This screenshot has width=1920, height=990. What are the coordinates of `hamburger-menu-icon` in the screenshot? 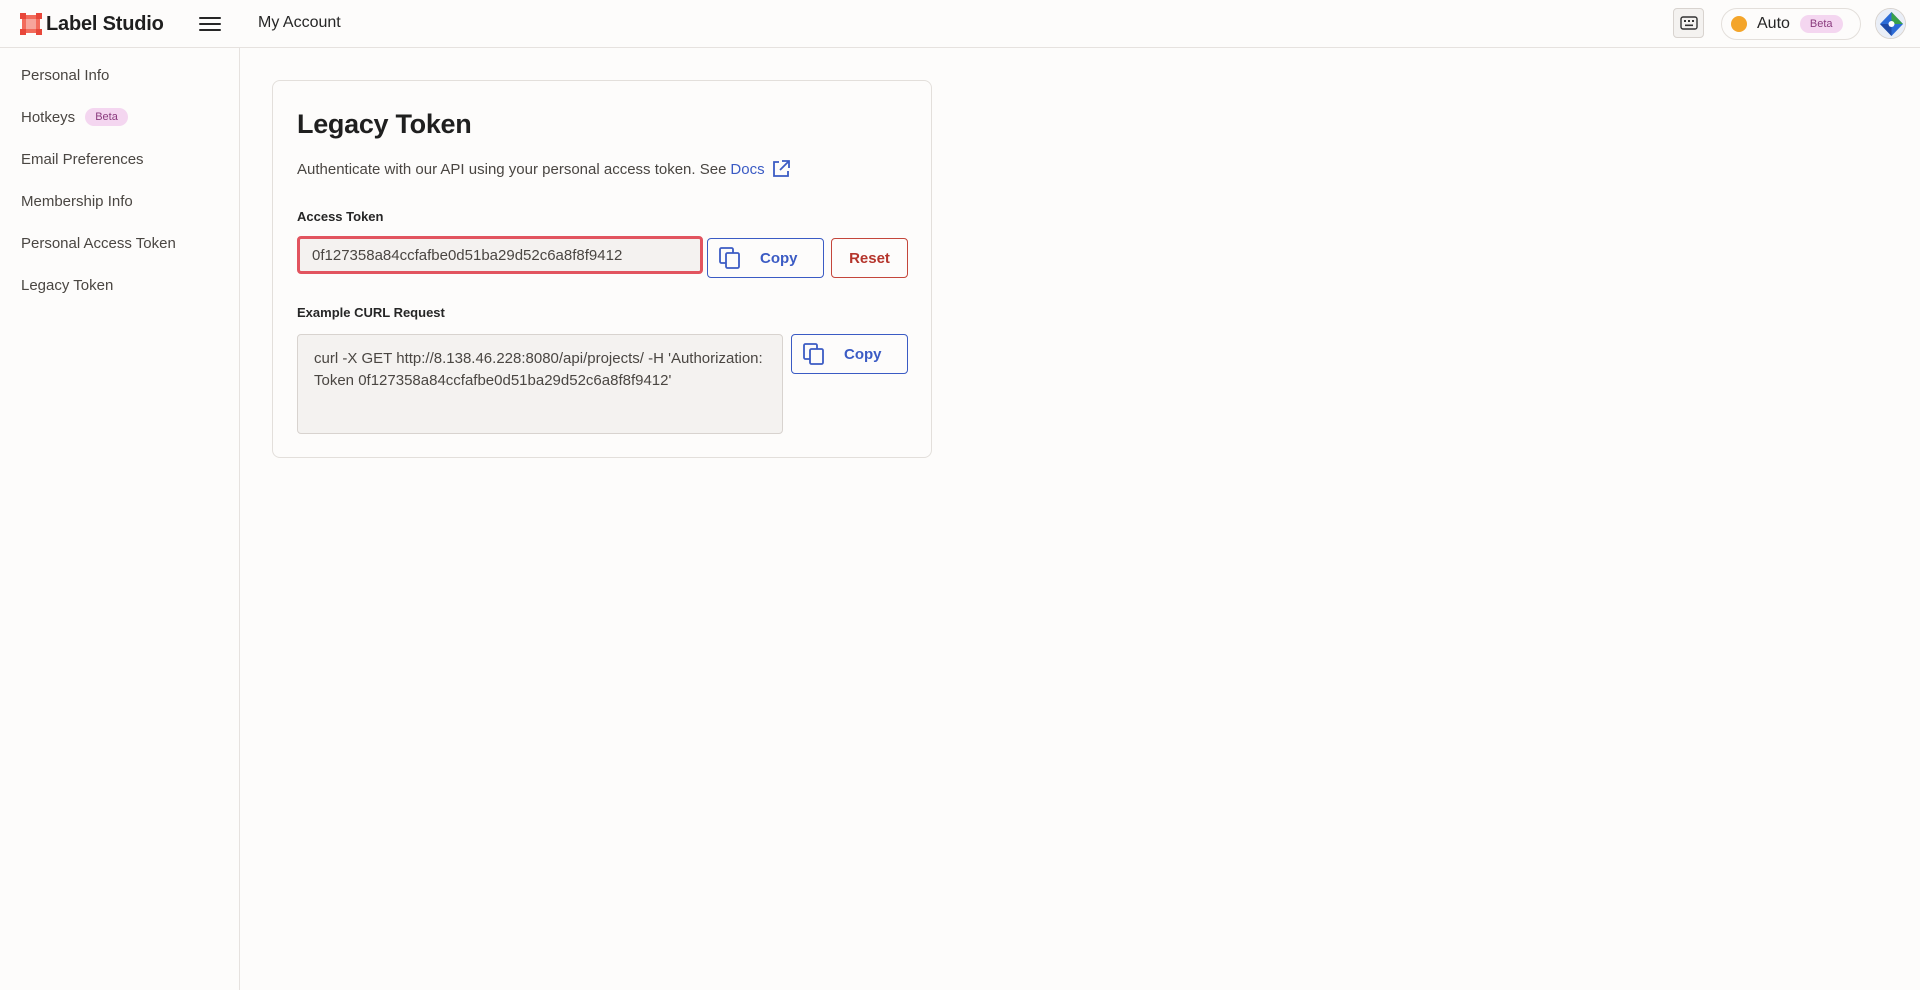 It's located at (210, 24).